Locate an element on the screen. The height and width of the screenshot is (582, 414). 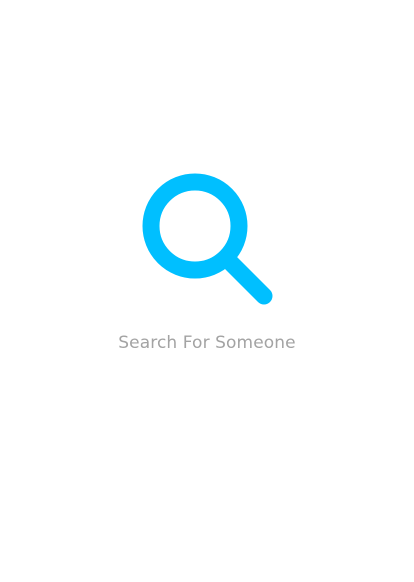
search-icon is located at coordinates (207, 240).